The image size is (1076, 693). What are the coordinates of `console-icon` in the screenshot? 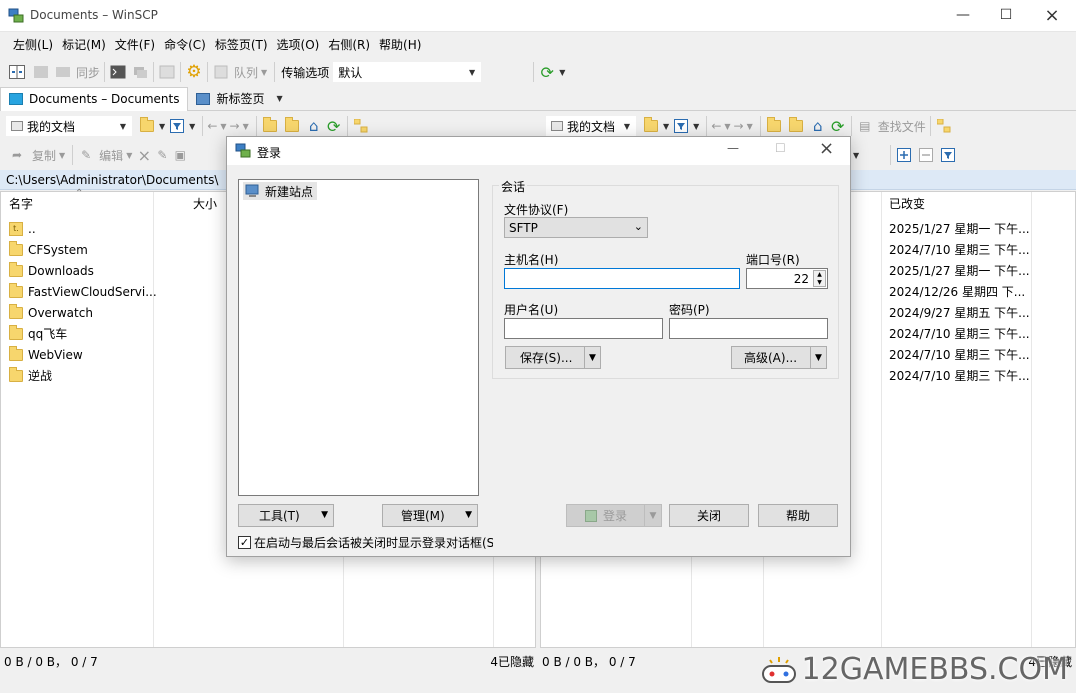 It's located at (118, 72).